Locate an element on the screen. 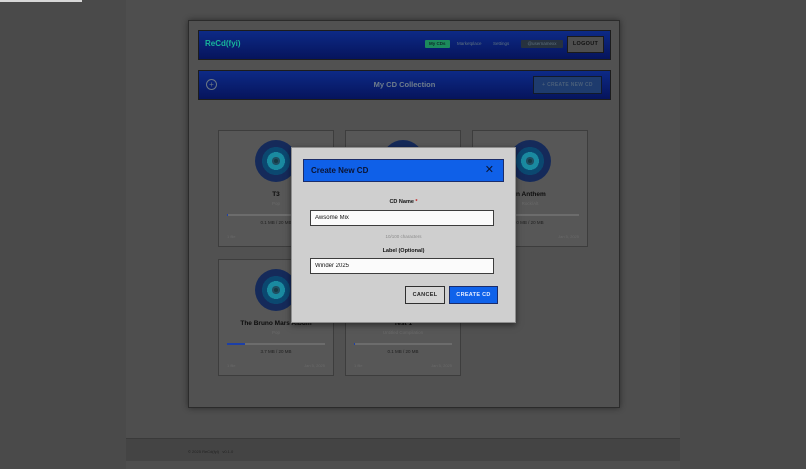 The width and height of the screenshot is (806, 469). character-count-hint: 10/100 characters is located at coordinates (403, 236).